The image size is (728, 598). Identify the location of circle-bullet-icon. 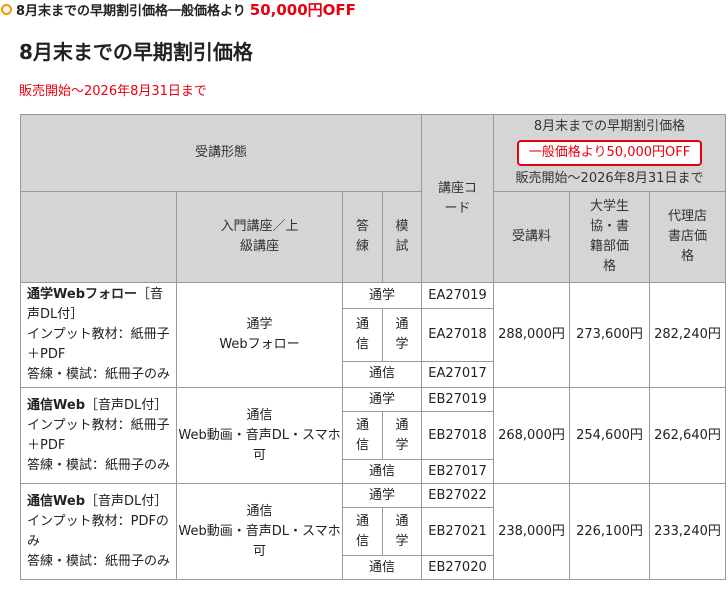
(6, 9).